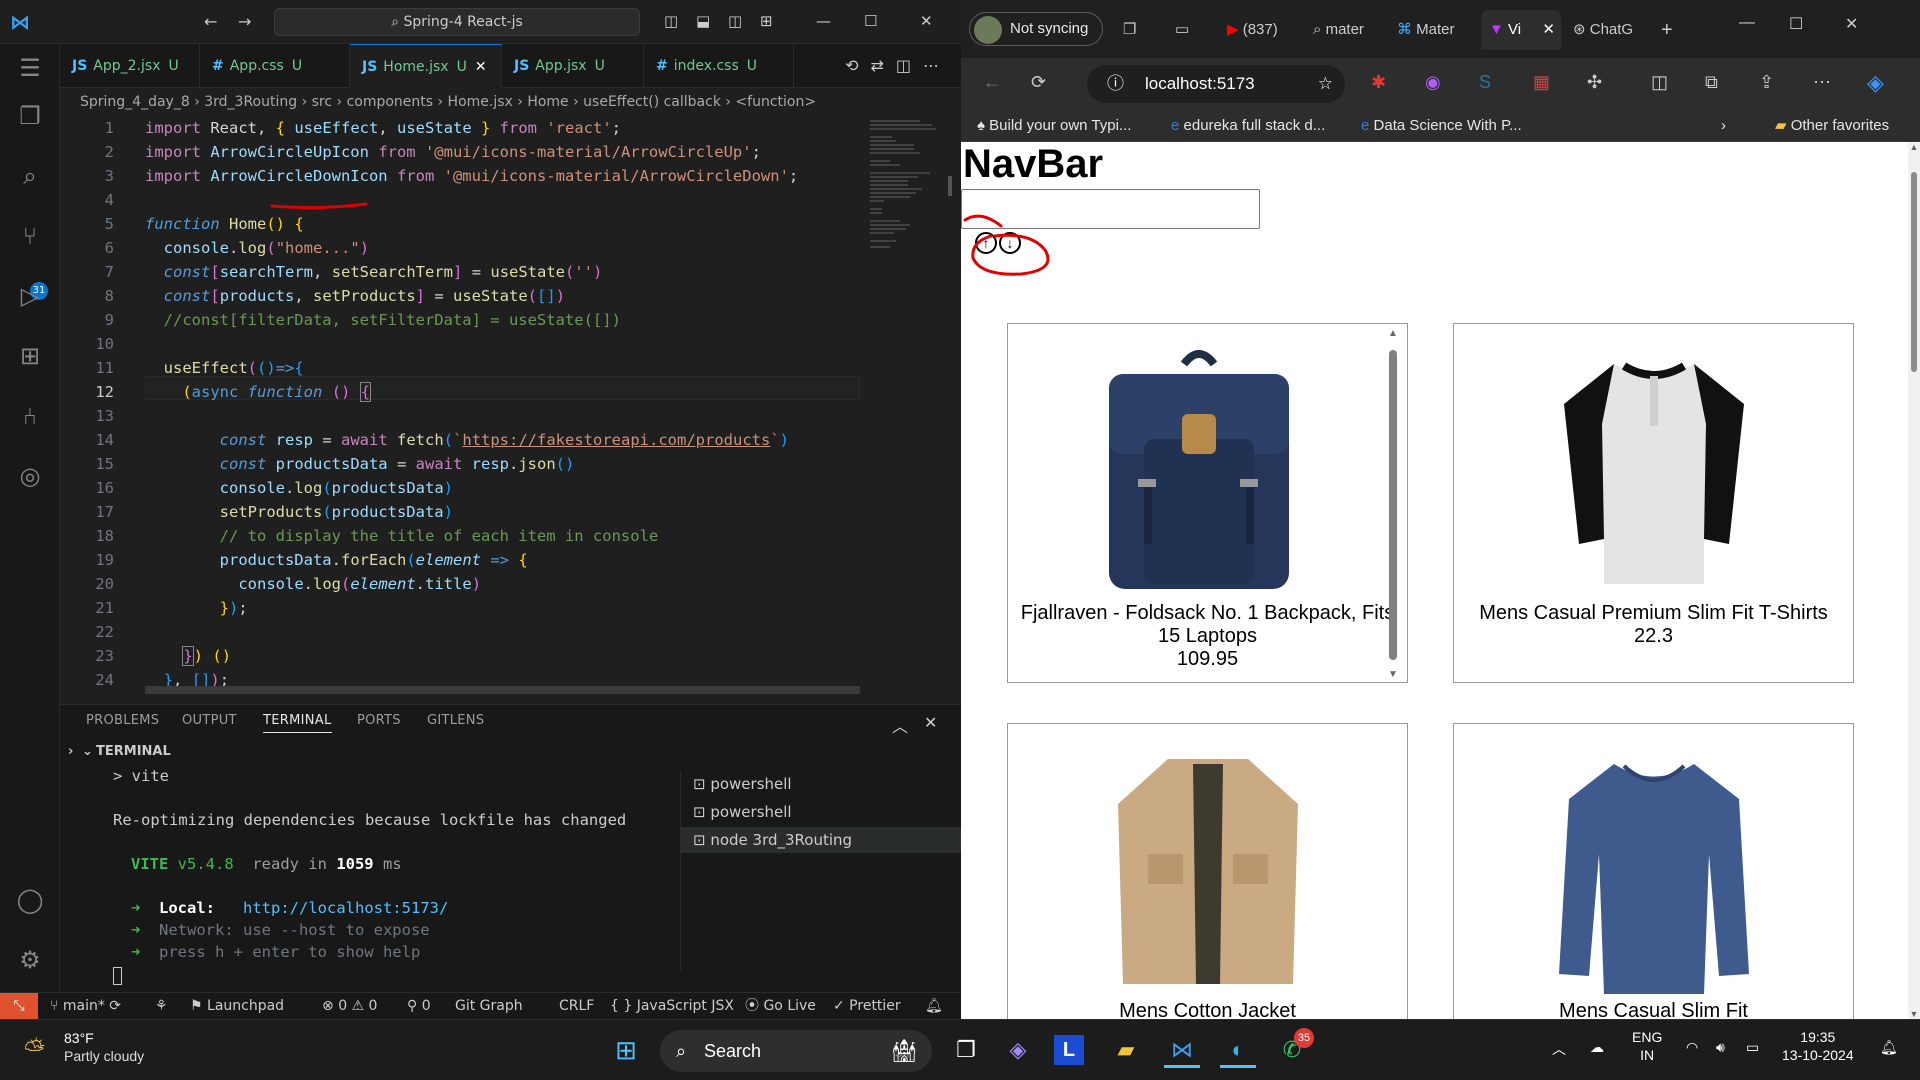 This screenshot has width=1920, height=1080. I want to click on minimap, so click(907, 405).